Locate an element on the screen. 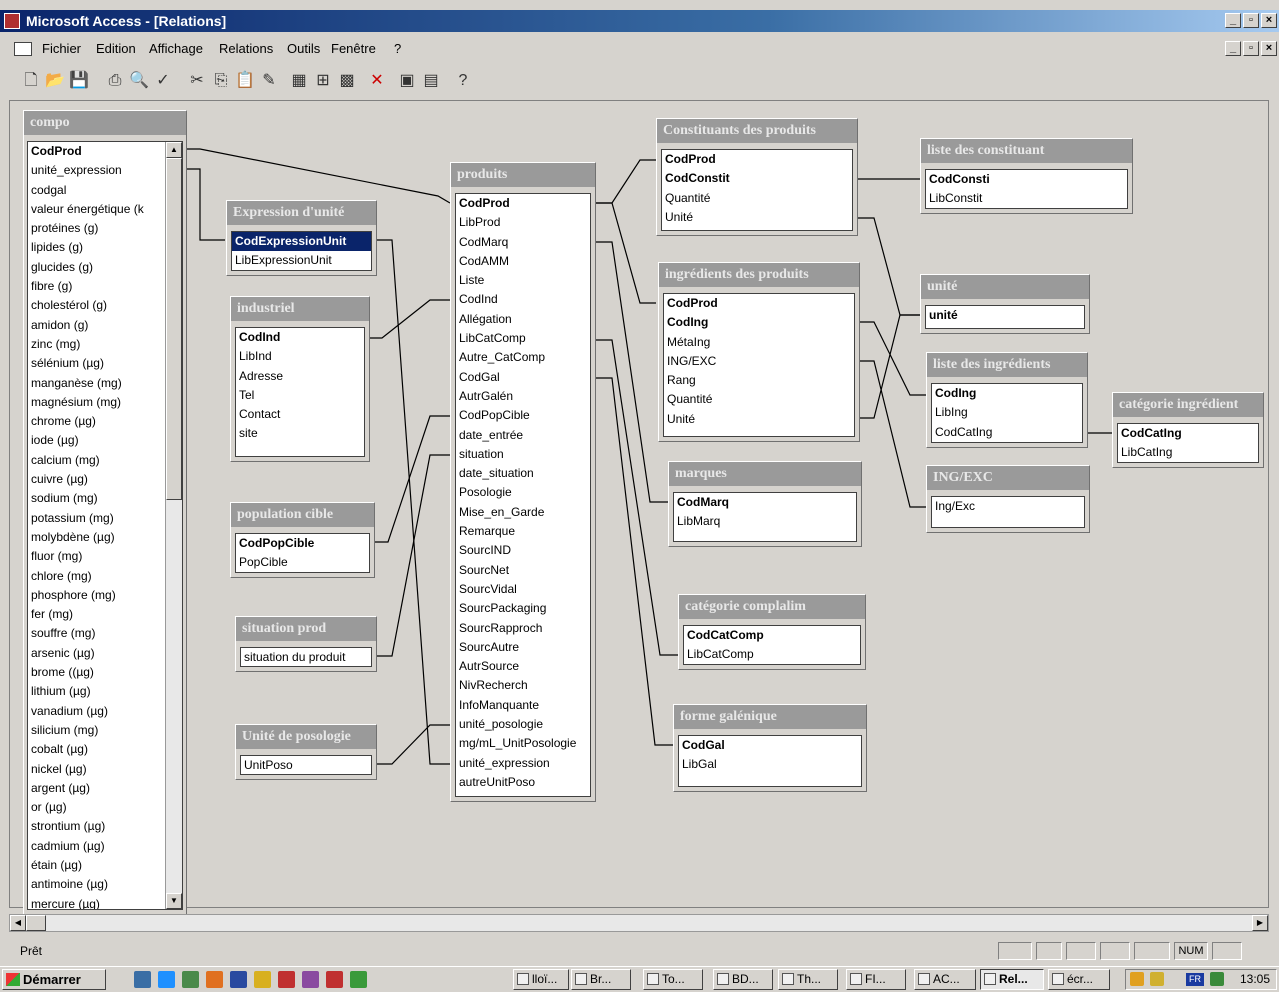  scroll-left-arrow-icon: ◀ is located at coordinates (18, 923).